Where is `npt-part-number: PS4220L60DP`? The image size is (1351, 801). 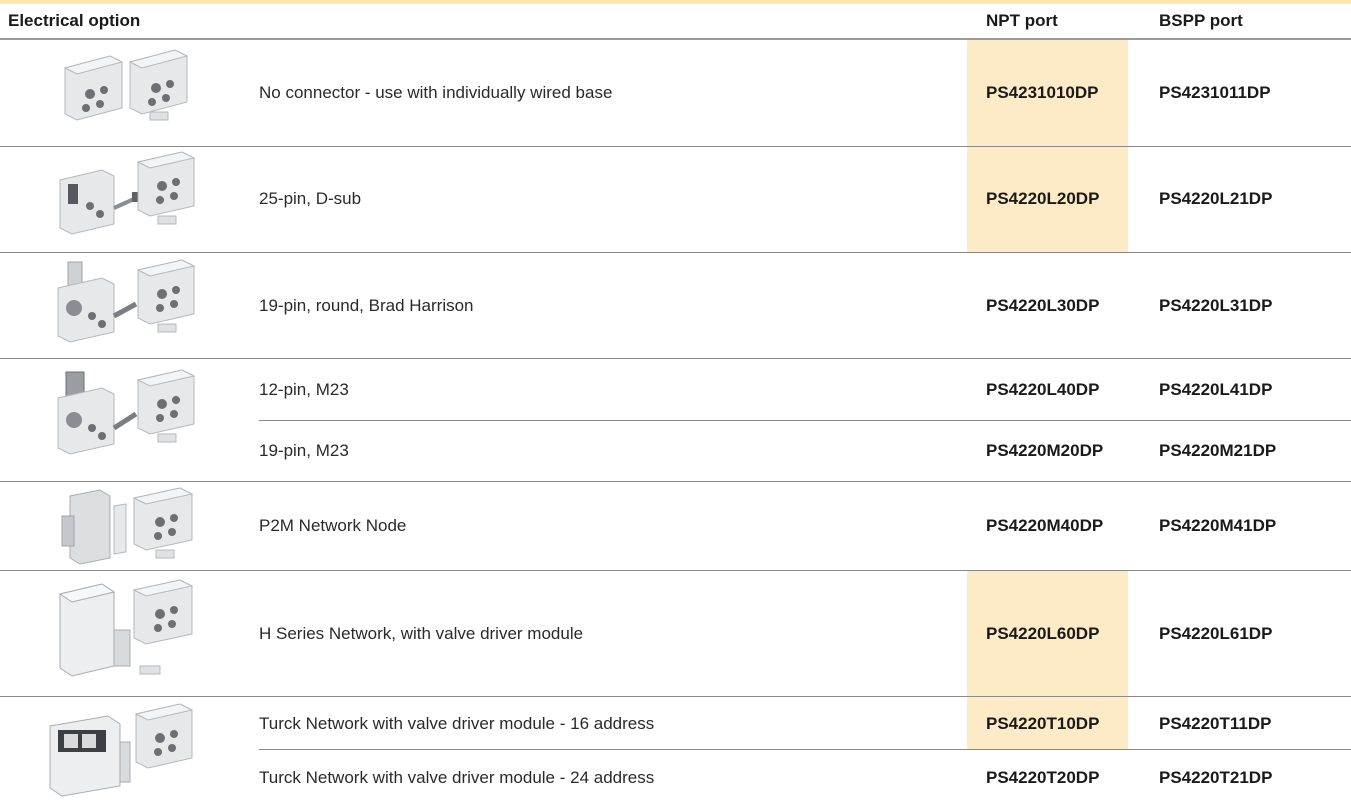 npt-part-number: PS4220L60DP is located at coordinates (1043, 633).